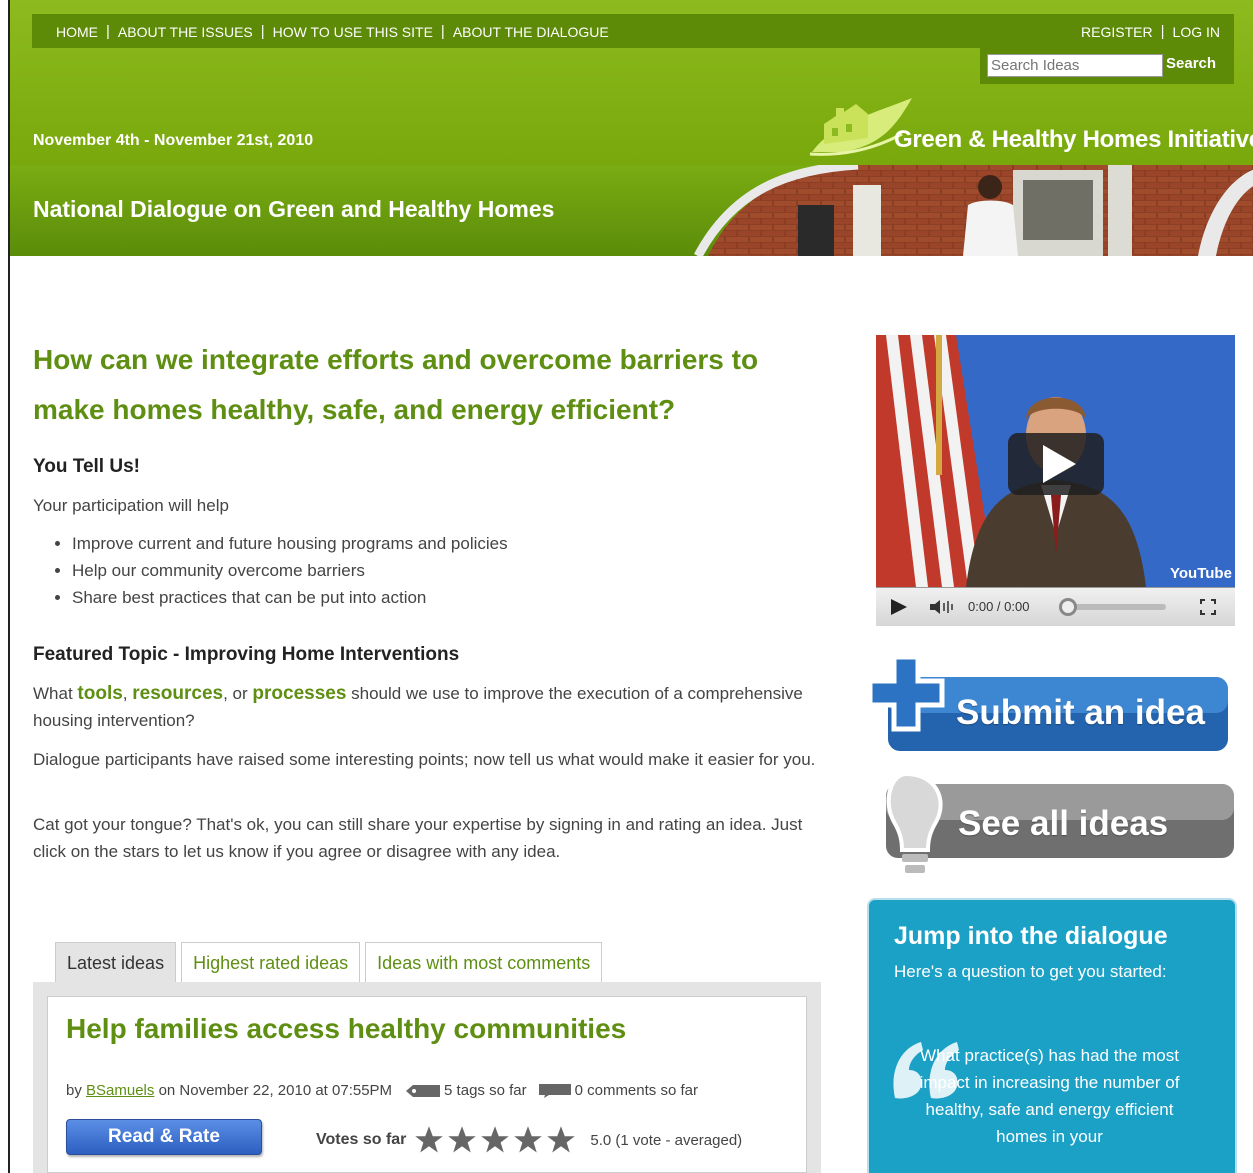 This screenshot has height=1173, width=1253. What do you see at coordinates (271, 962) in the screenshot?
I see `tab-highest-rated: Highest rated ideas` at bounding box center [271, 962].